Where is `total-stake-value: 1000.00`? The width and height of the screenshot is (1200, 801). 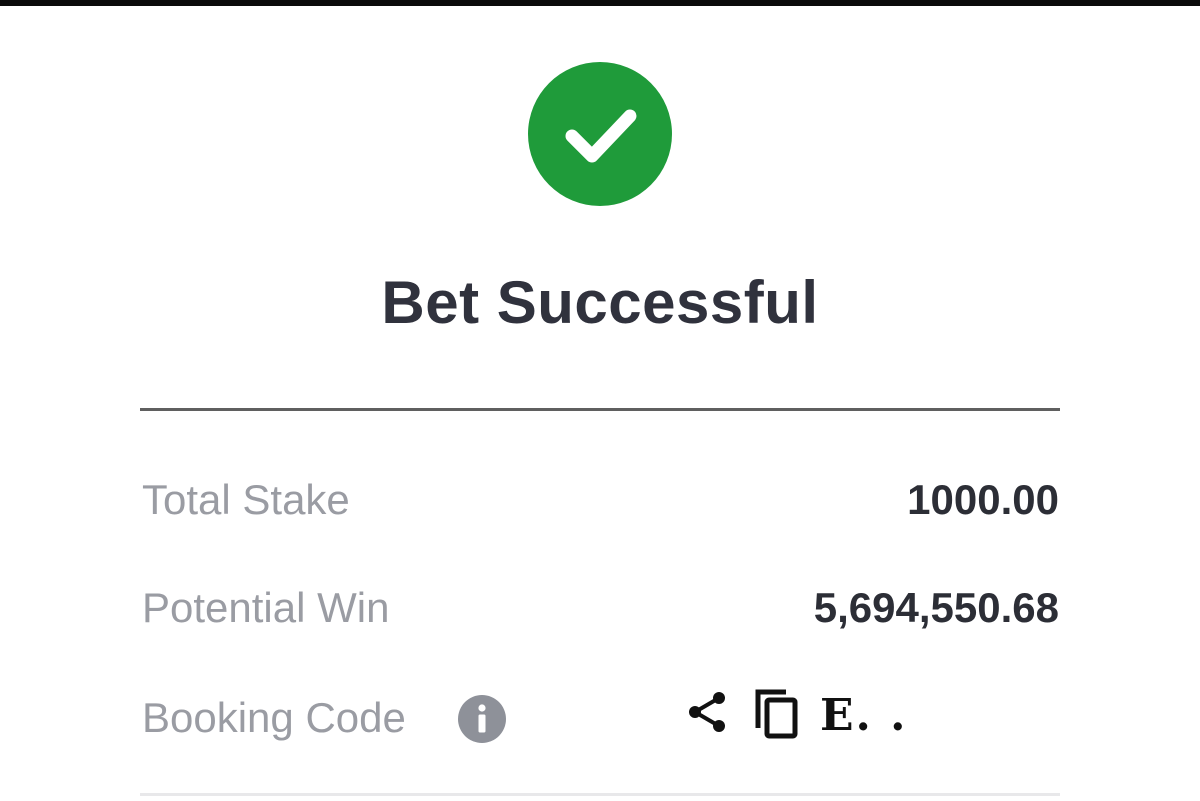 total-stake-value: 1000.00 is located at coordinates (983, 499).